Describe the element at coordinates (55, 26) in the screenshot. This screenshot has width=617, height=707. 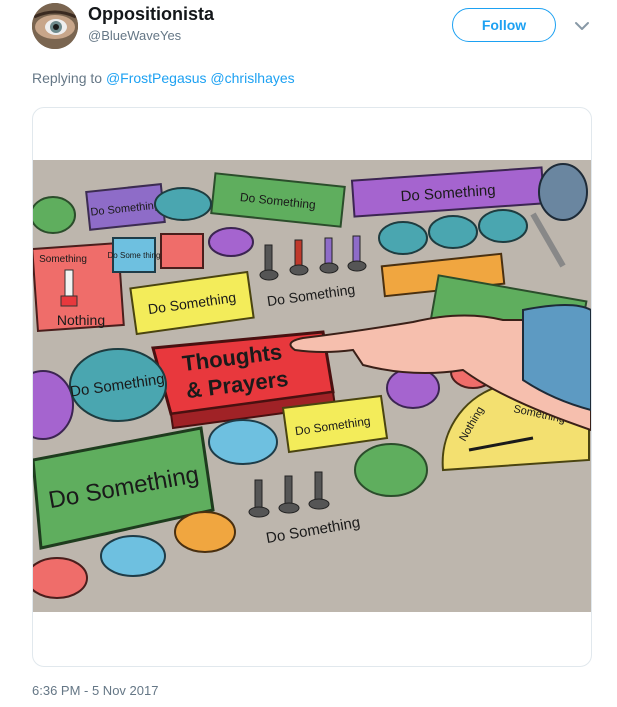
I see `avatar` at that location.